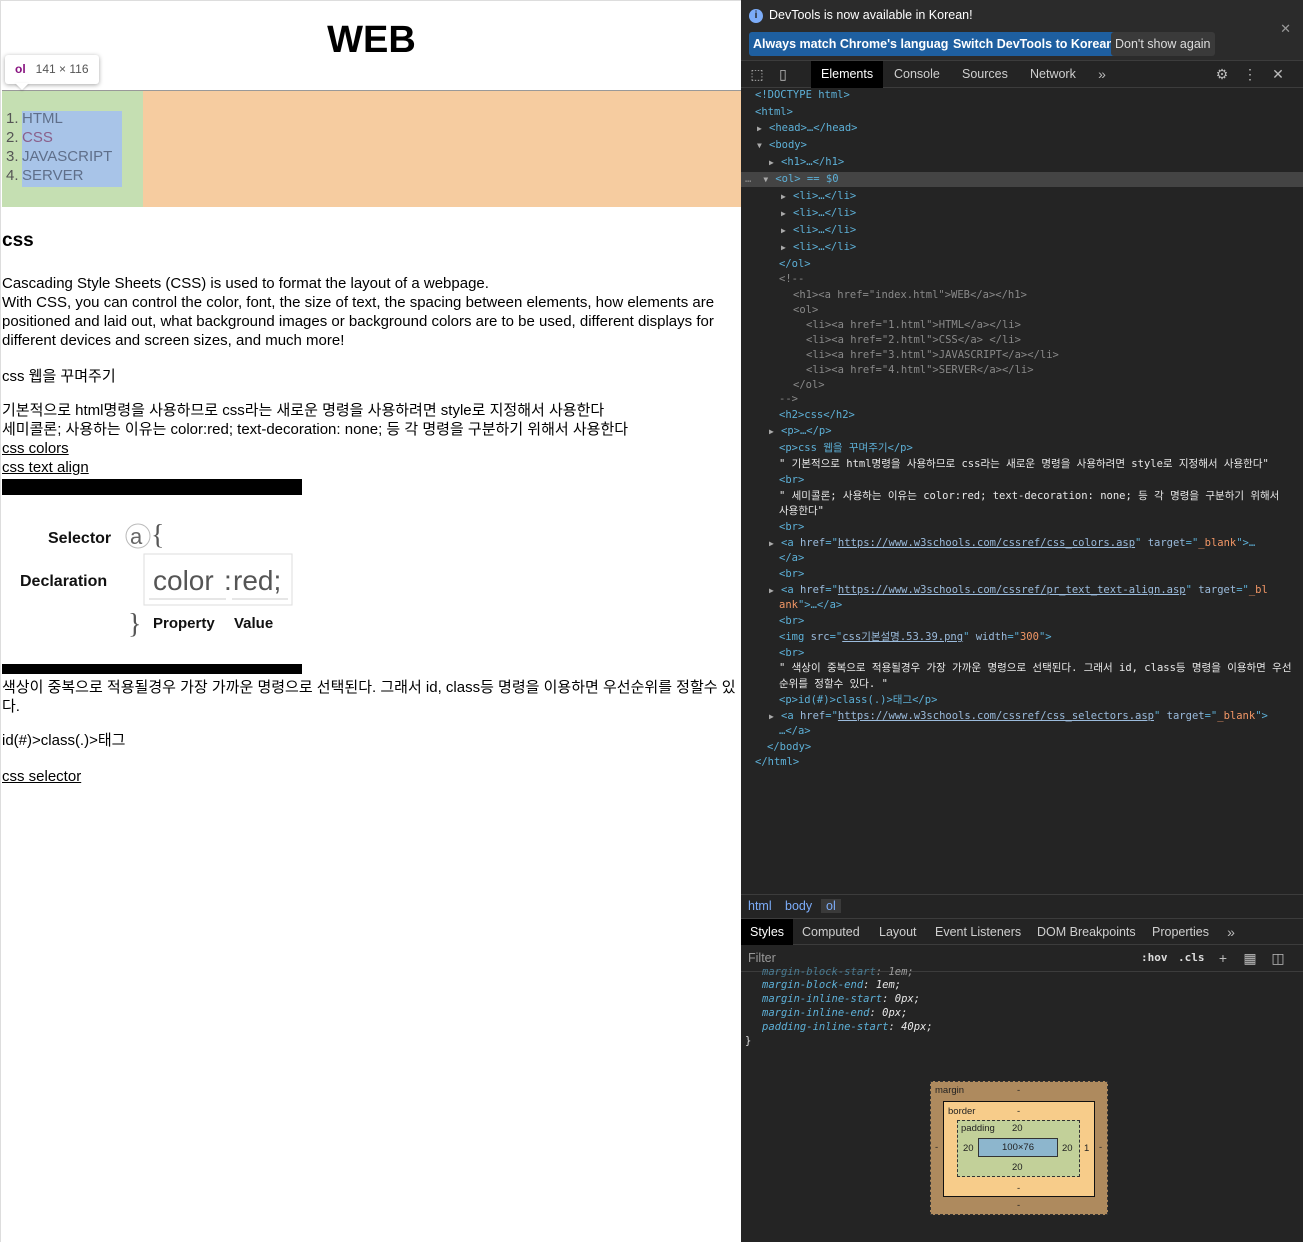  Describe the element at coordinates (1102, 74) in the screenshot. I see `more-tabs-icon: »` at that location.